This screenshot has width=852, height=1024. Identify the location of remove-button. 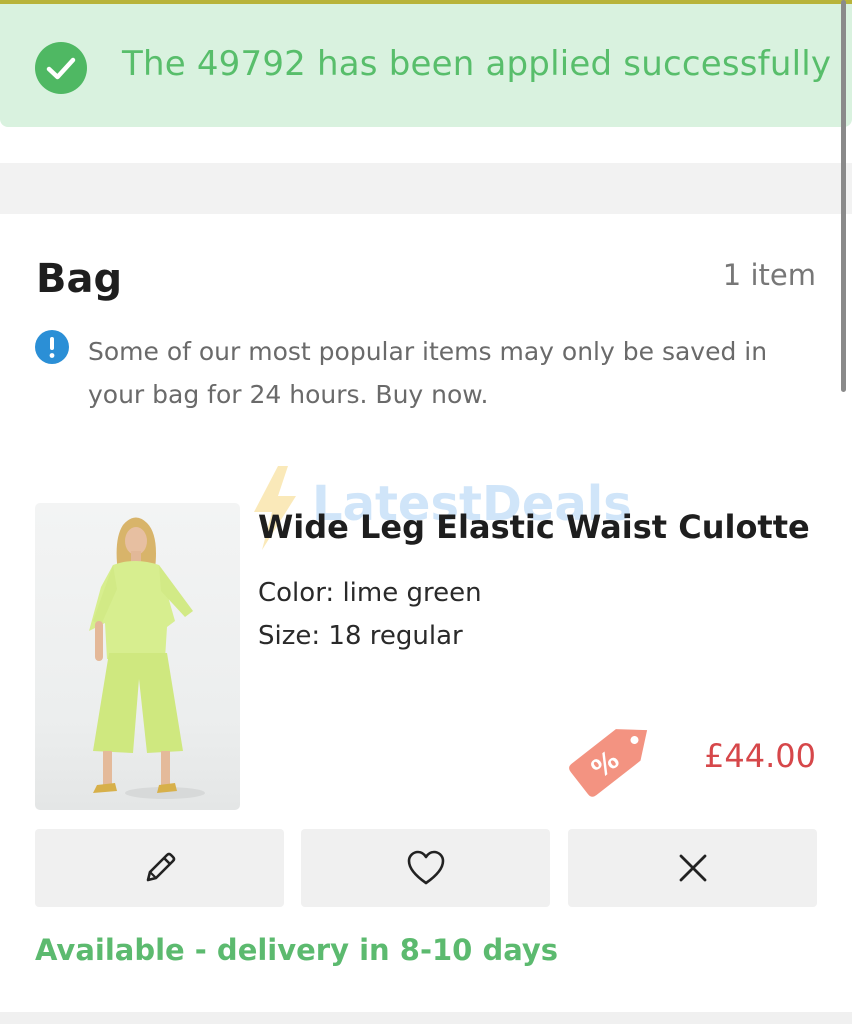
(692, 868).